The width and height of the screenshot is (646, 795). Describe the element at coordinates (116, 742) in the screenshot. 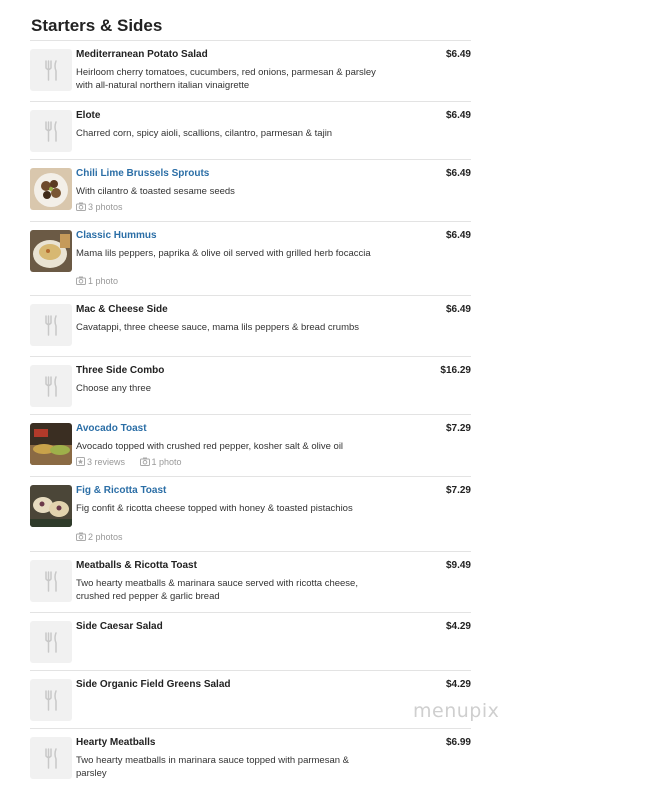

I see `item-name: Hearty Meatballs` at that location.